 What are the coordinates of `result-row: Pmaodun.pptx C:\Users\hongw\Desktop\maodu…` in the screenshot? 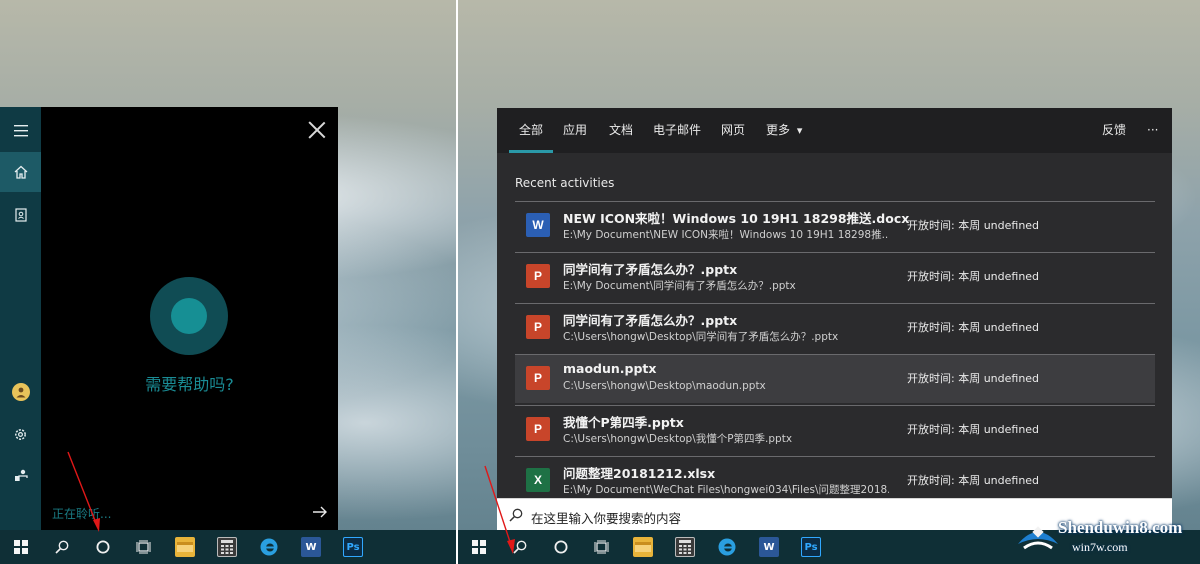 It's located at (835, 378).